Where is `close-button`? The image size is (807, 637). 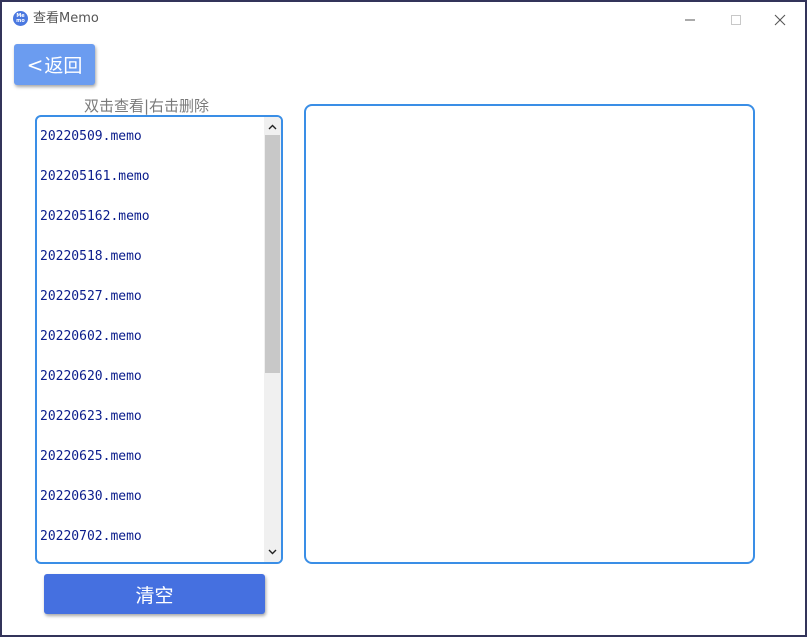 close-button is located at coordinates (780, 20).